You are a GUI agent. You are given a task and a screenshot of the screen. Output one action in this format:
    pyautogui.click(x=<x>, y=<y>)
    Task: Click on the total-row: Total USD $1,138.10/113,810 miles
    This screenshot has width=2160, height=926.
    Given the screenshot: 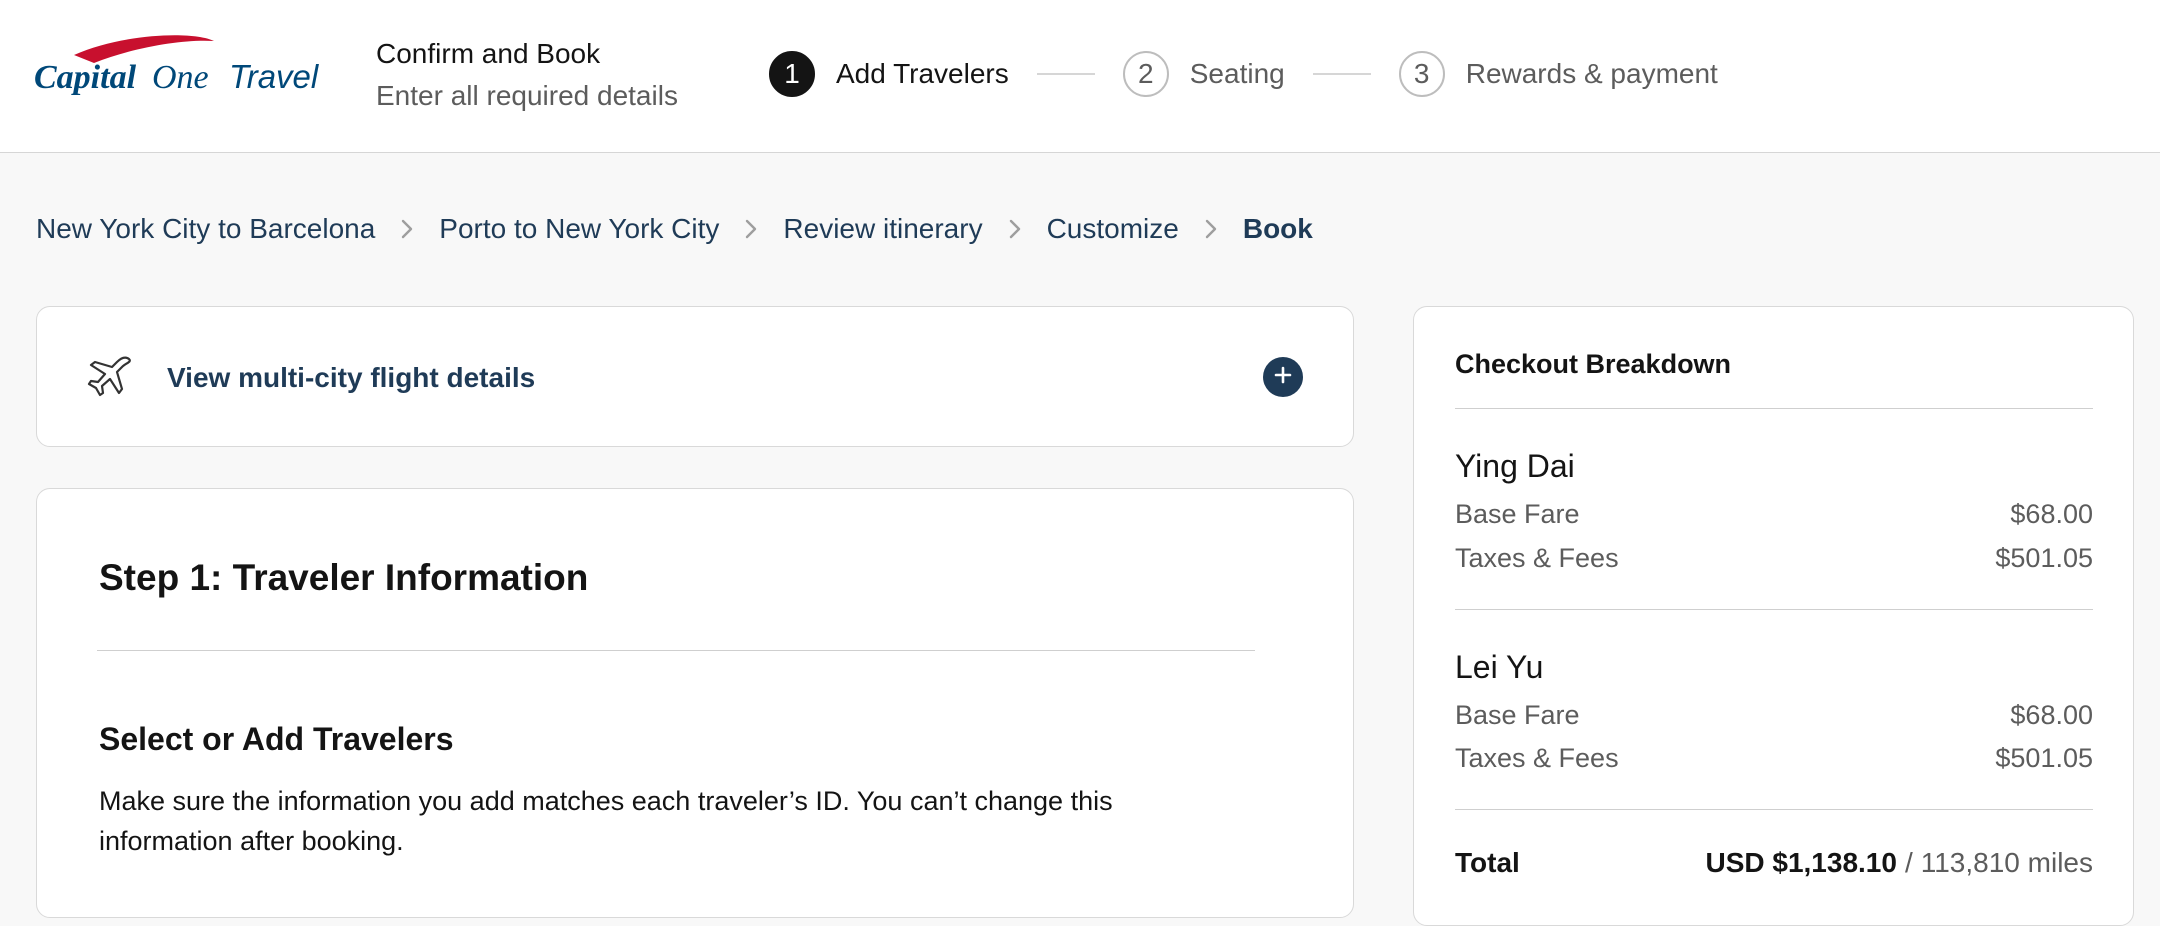 What is the action you would take?
    pyautogui.click(x=1774, y=863)
    